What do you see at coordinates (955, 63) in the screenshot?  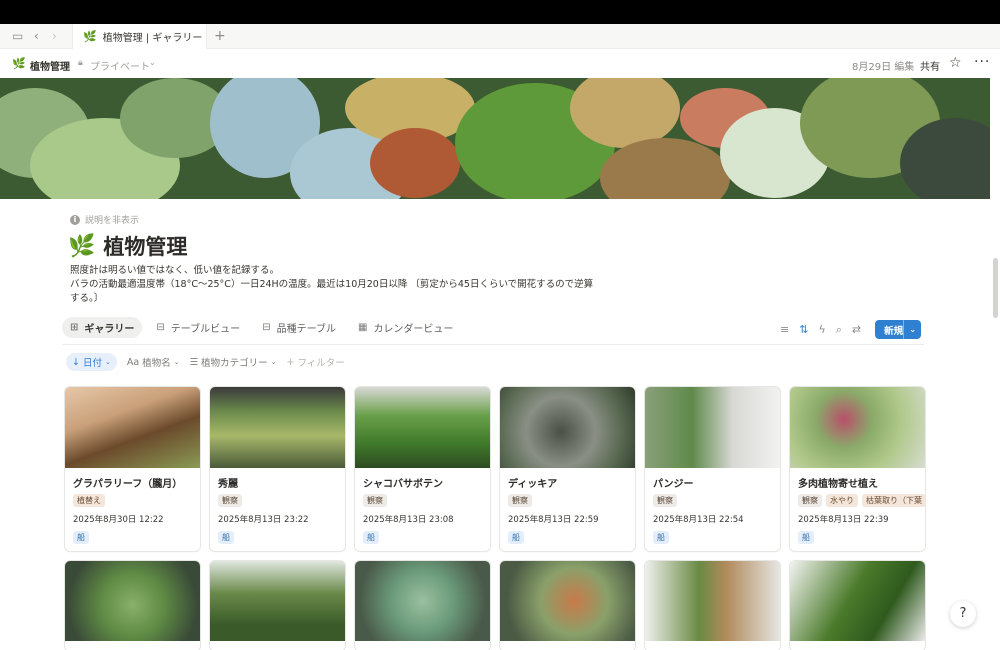 I see `star-icon: ☆` at bounding box center [955, 63].